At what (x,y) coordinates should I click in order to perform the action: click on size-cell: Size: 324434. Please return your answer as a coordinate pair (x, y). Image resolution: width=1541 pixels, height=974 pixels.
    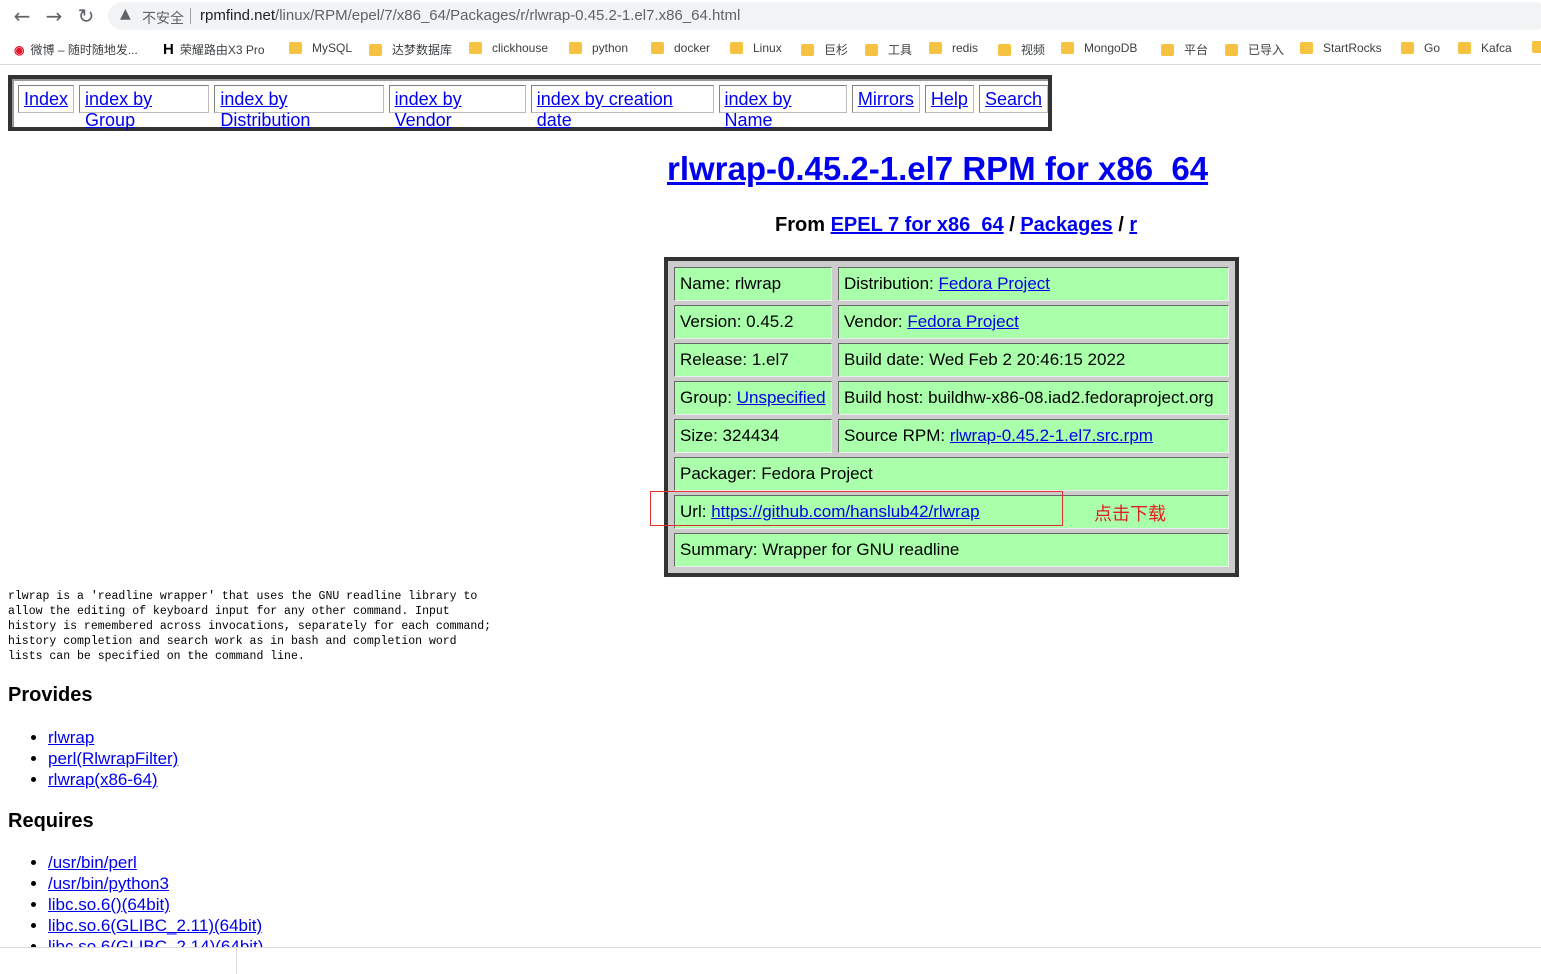
    Looking at the image, I should click on (753, 436).